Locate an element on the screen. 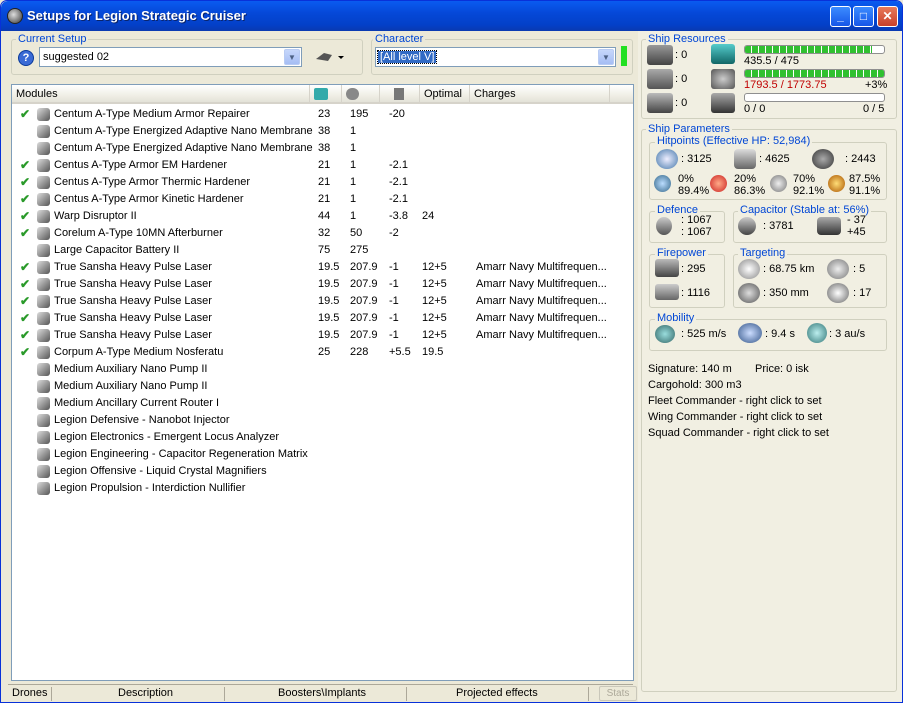 Image resolution: width=903 pixels, height=703 pixels. optimal-value: 19.5 is located at coordinates (433, 352).